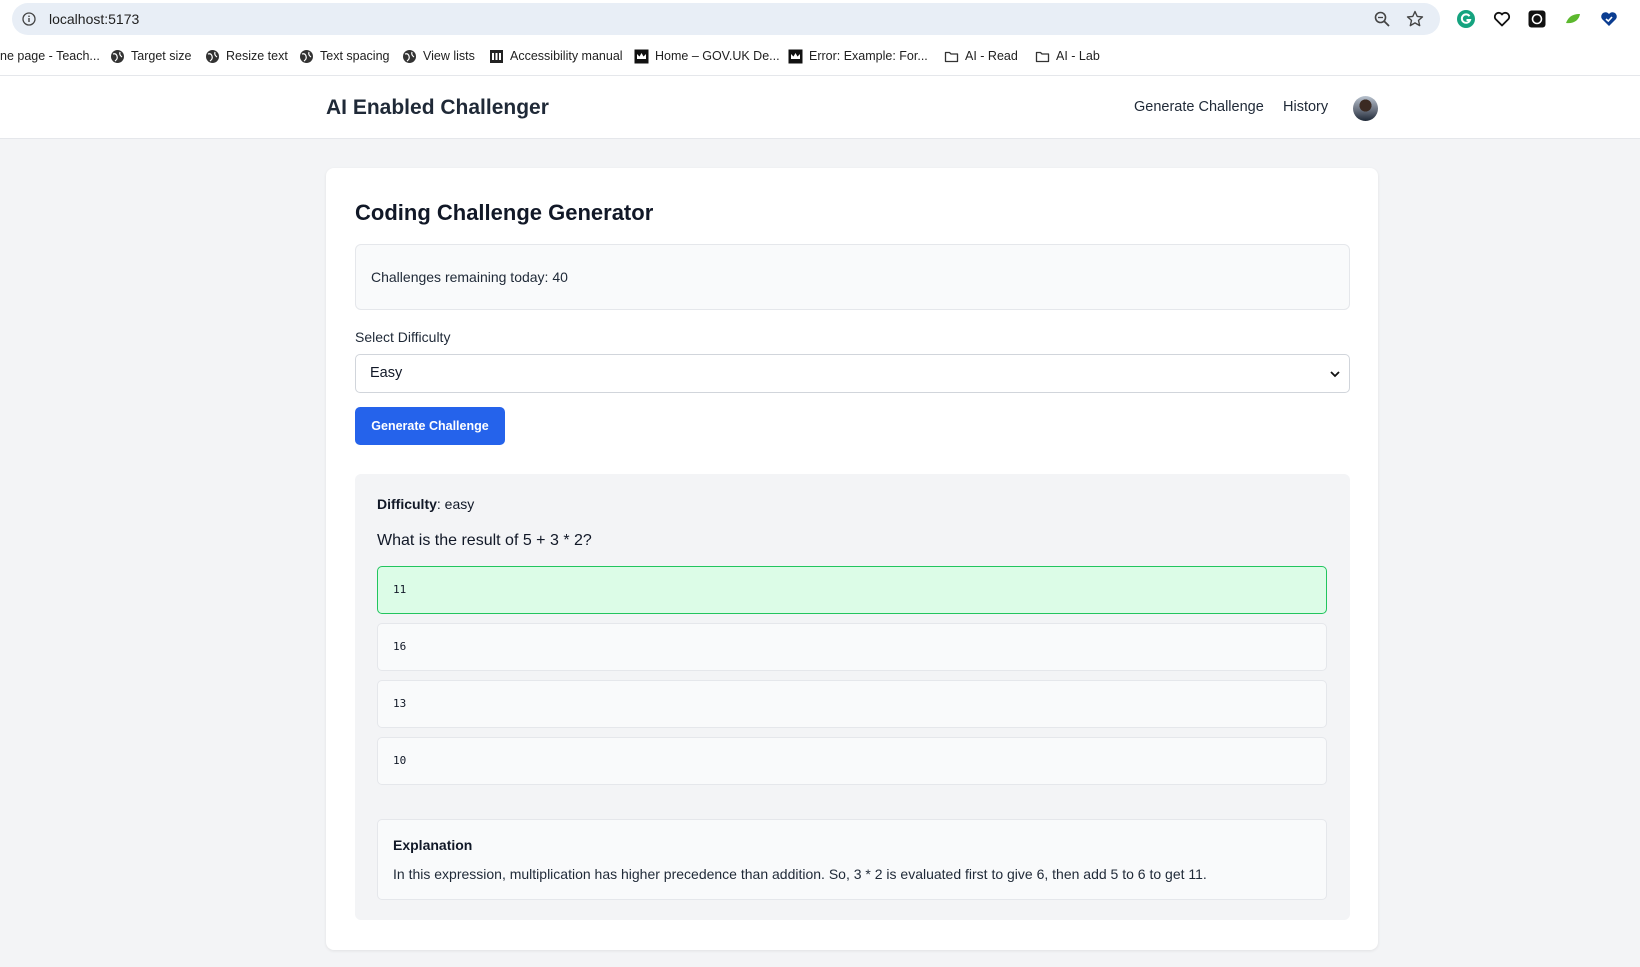 Image resolution: width=1640 pixels, height=967 pixels. I want to click on answer-option: 16, so click(852, 647).